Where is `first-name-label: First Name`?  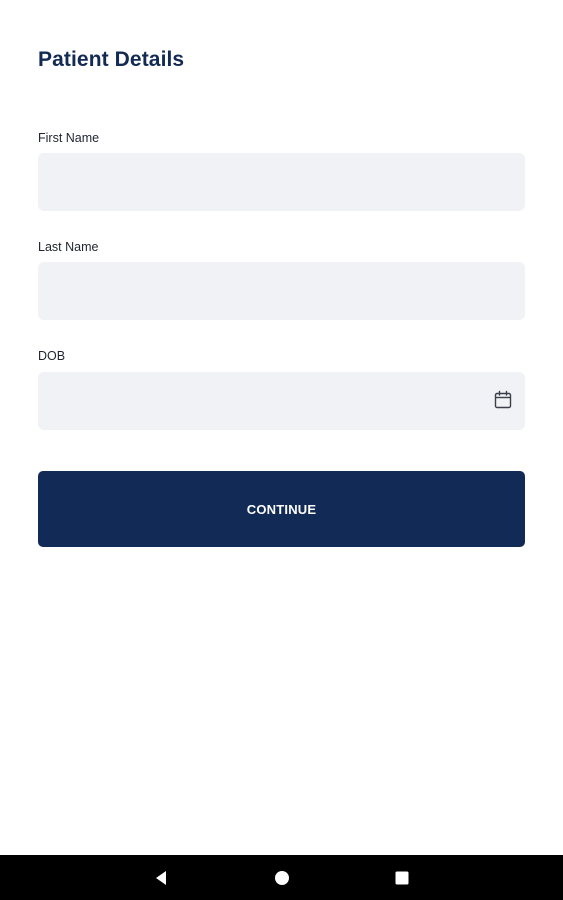
first-name-label: First Name is located at coordinates (69, 138).